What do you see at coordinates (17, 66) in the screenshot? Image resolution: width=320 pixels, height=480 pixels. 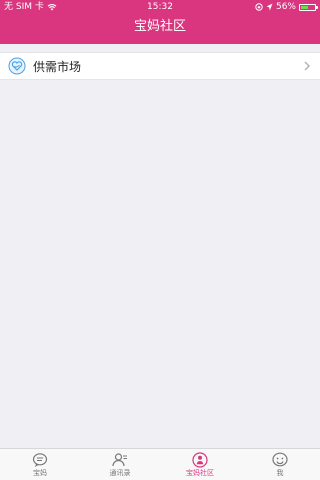 I see `heart-handshake-icon` at bounding box center [17, 66].